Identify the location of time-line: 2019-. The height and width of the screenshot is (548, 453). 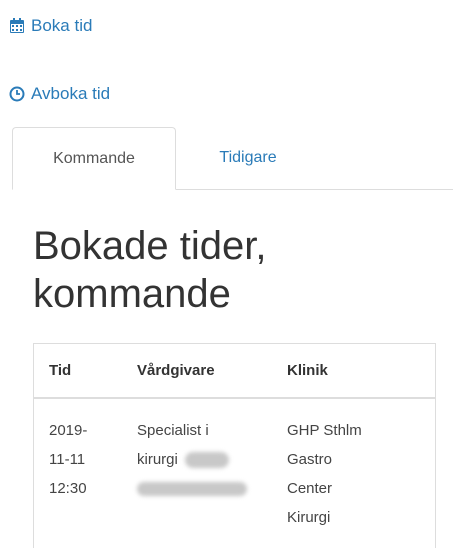
(68, 430).